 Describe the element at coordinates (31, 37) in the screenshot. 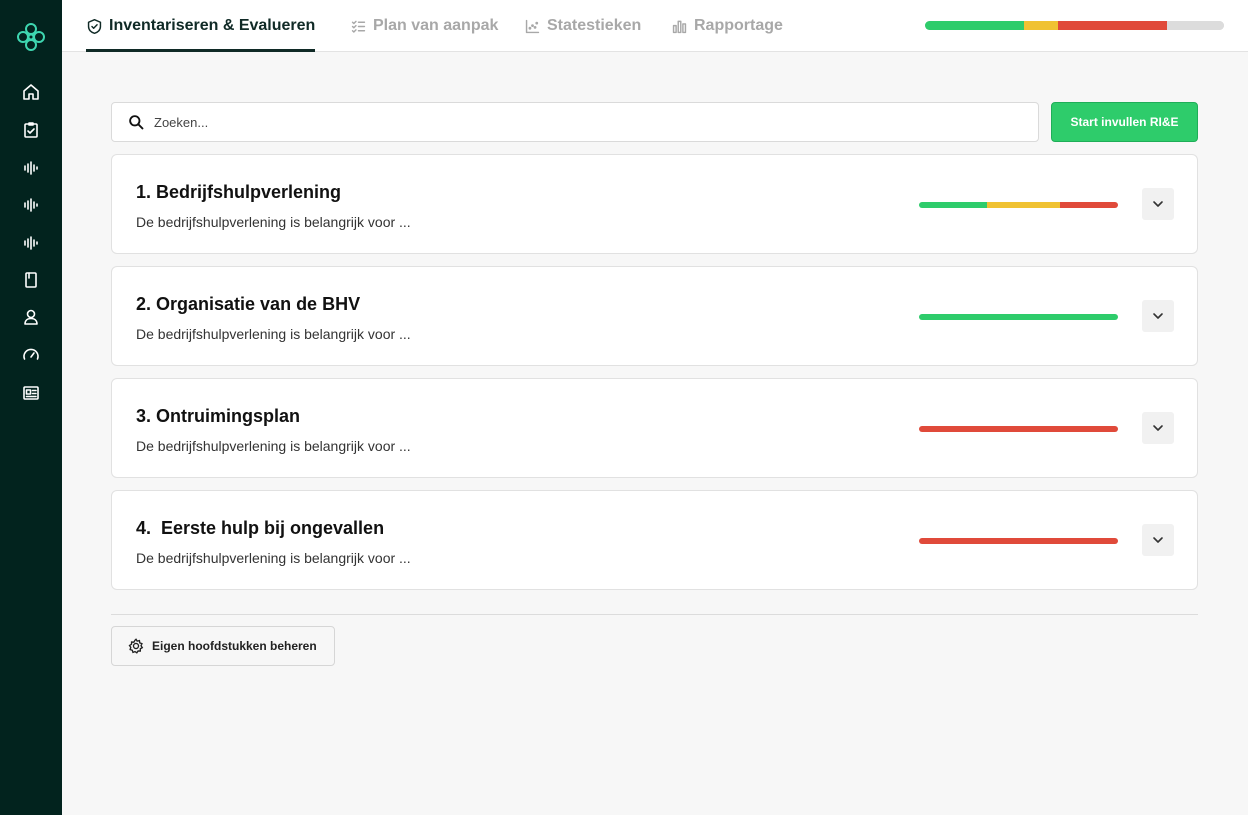

I see `flower-logo-icon` at that location.